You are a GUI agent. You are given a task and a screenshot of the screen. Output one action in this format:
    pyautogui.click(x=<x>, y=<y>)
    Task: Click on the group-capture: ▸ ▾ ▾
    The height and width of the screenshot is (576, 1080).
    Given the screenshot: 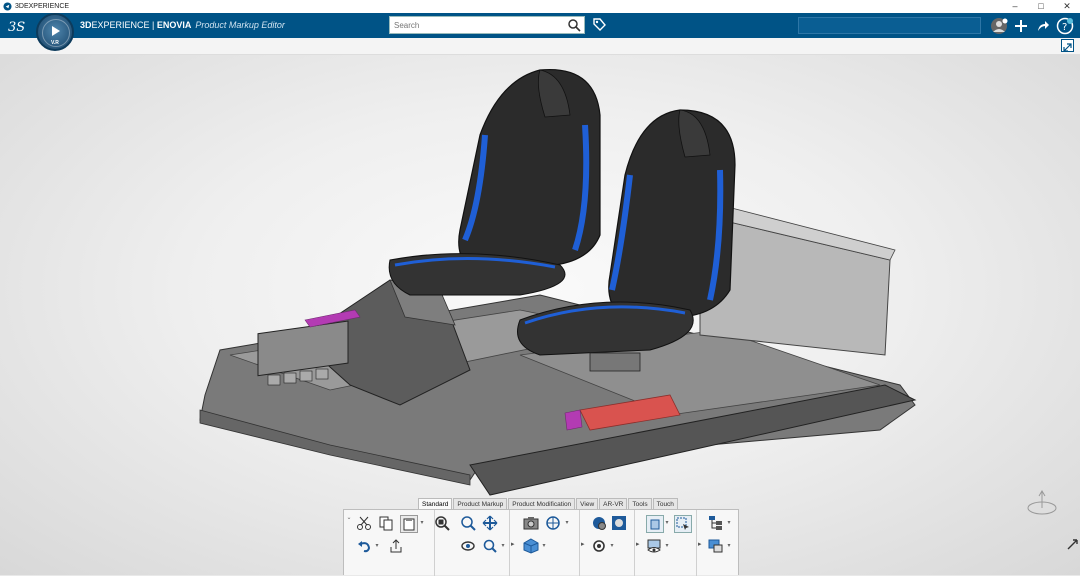 What is the action you would take?
    pyautogui.click(x=544, y=543)
    